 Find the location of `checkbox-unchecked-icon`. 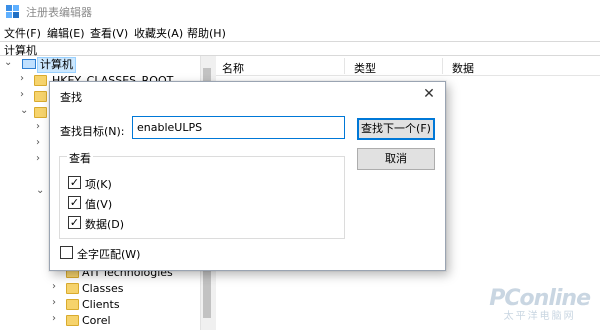

checkbox-unchecked-icon is located at coordinates (66, 252).